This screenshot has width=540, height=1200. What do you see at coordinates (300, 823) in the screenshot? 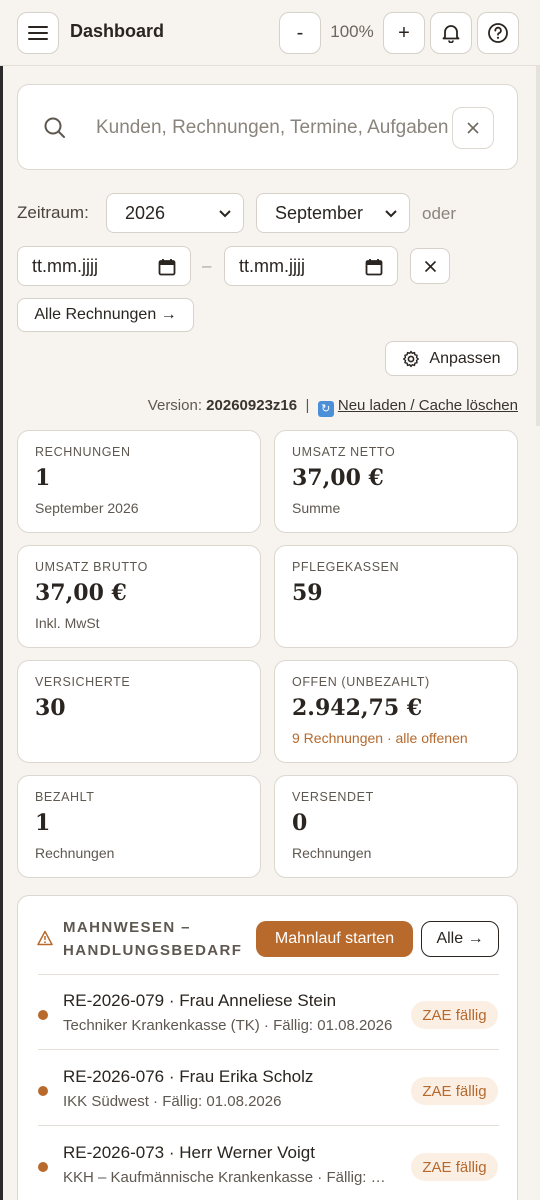
I see `stat-value: 0` at bounding box center [300, 823].